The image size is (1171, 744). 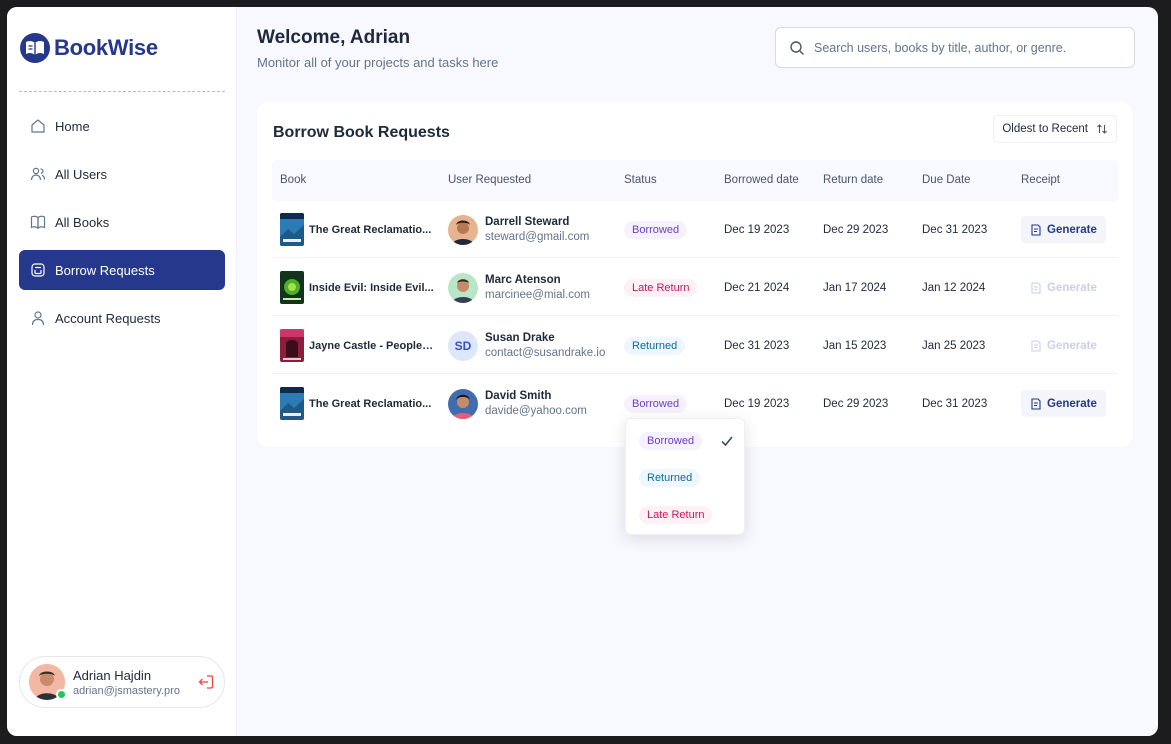 I want to click on sidebar-item-account-requests: Account Requests, so click(x=122, y=318).